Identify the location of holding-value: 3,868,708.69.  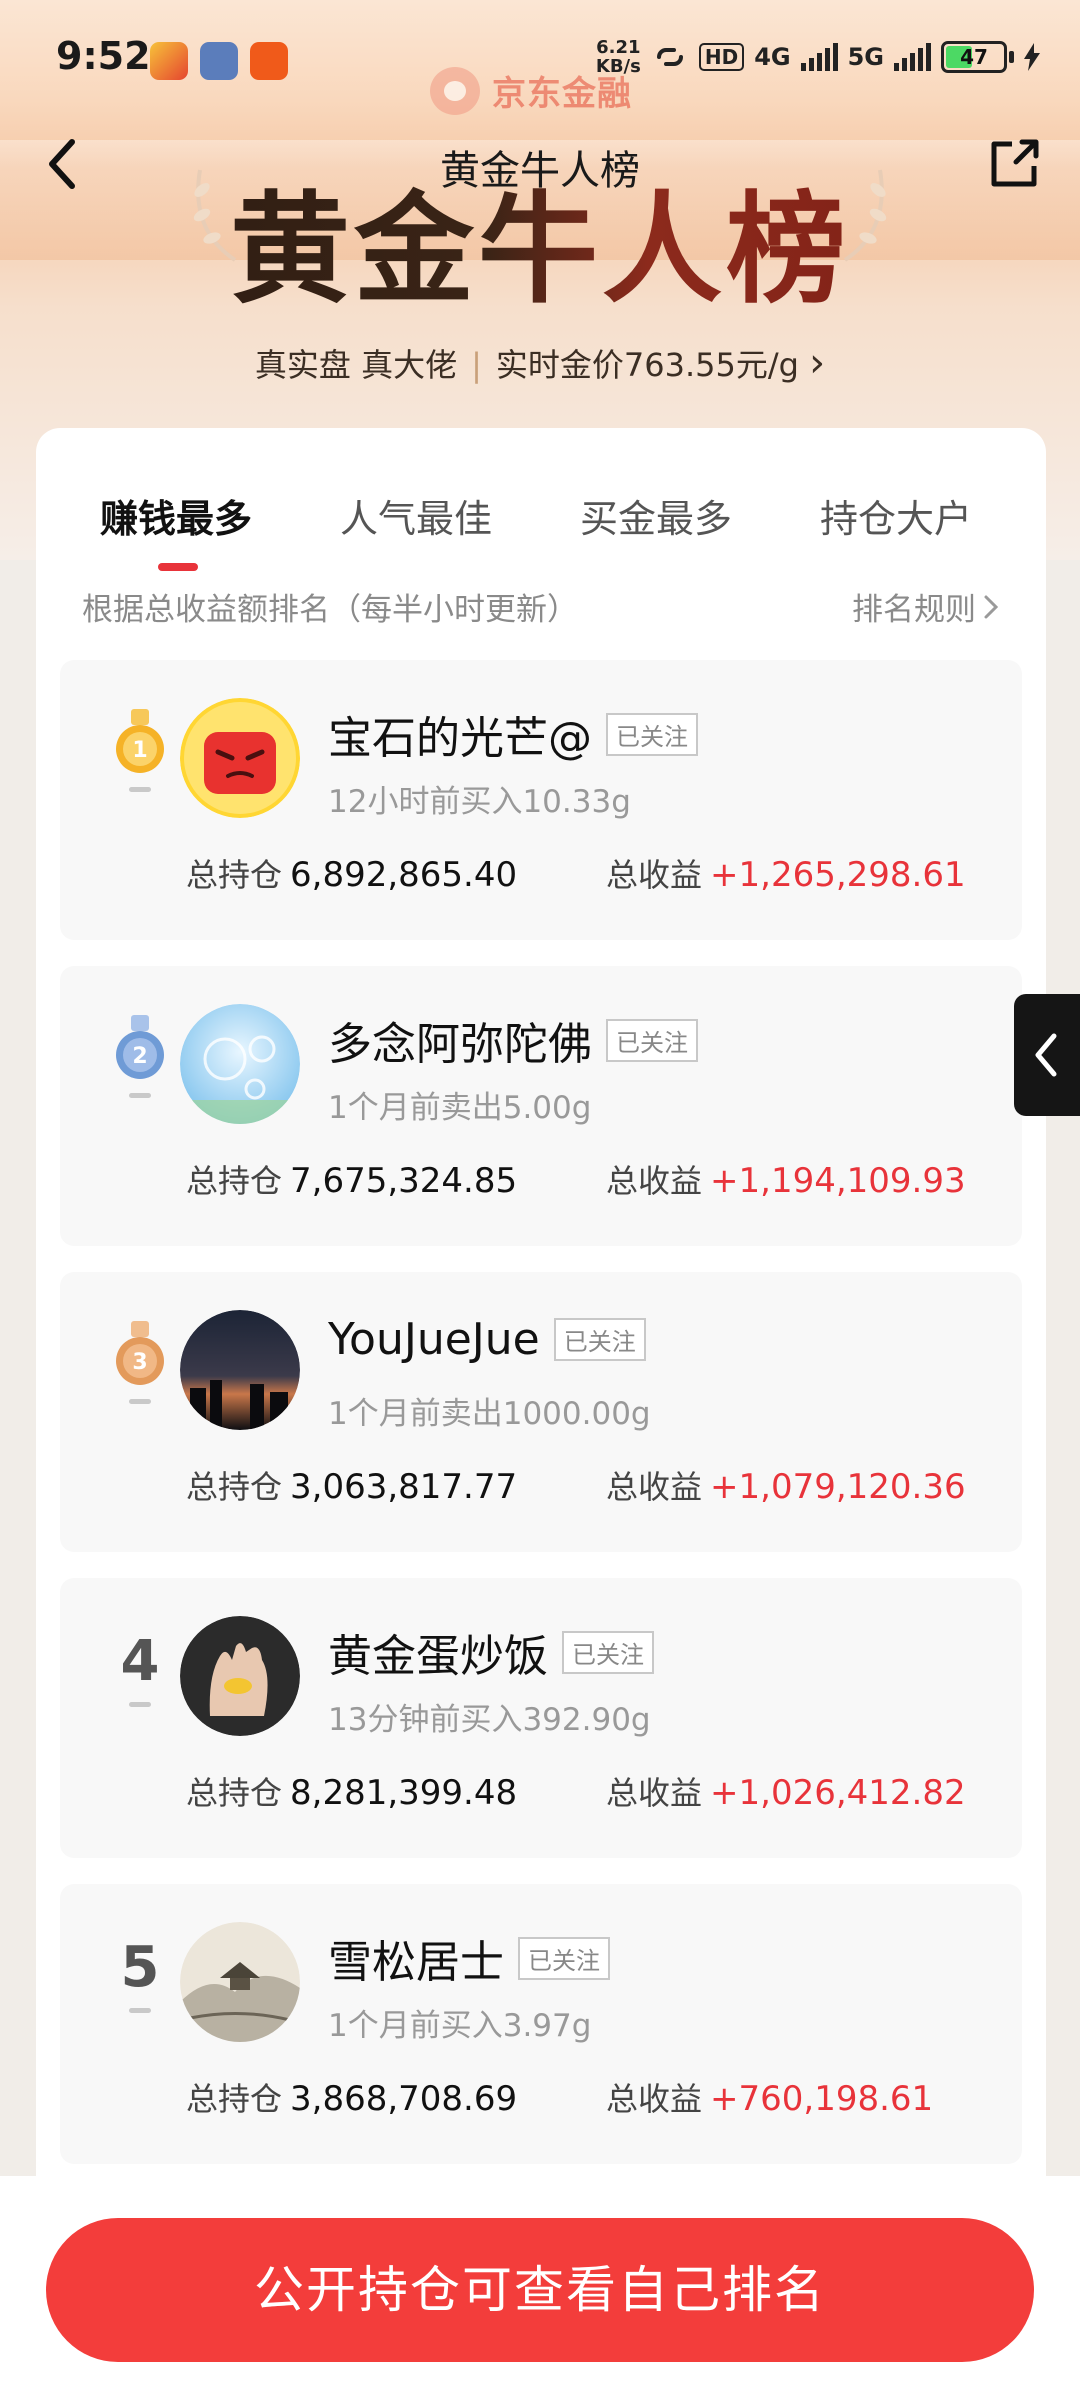
(404, 2099).